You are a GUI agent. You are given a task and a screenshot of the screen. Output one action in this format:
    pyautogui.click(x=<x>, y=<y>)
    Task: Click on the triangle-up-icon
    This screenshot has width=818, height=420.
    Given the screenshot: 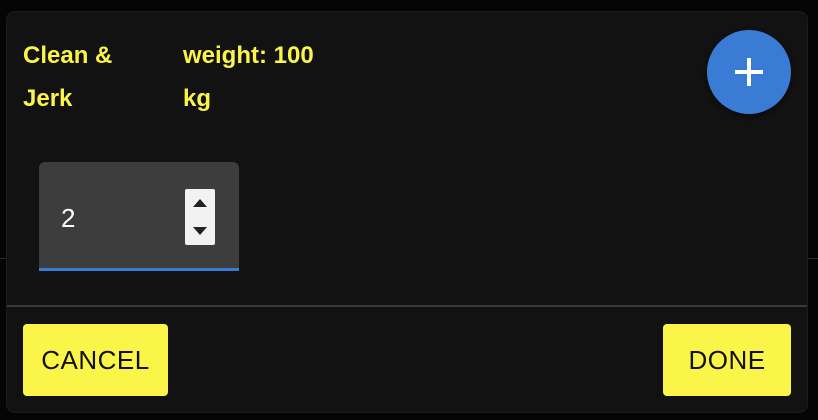 What is the action you would take?
    pyautogui.click(x=200, y=203)
    